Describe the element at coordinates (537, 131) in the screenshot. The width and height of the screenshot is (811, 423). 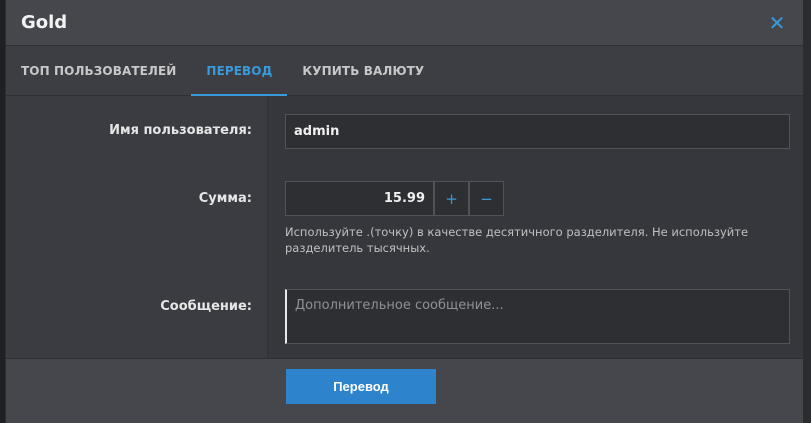
I see `username-field: admin` at that location.